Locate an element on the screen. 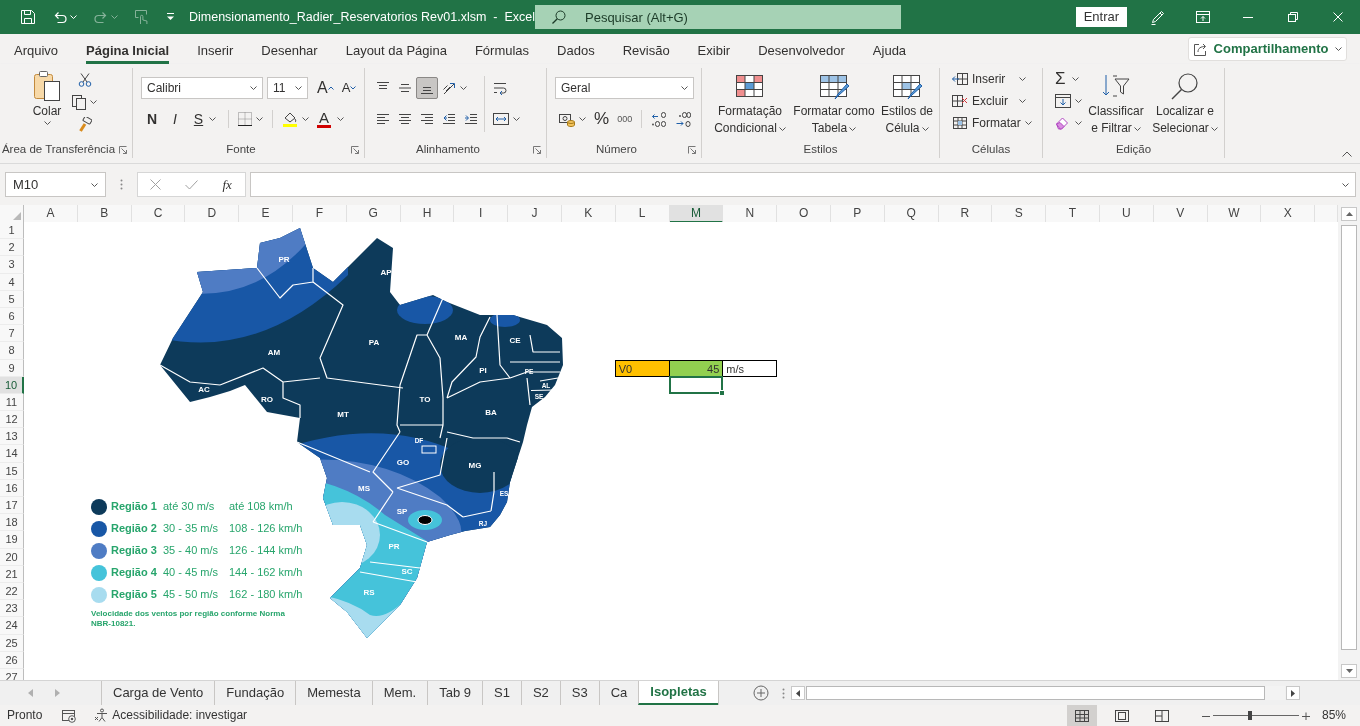 The width and height of the screenshot is (1360, 726). thousands-separator-button: 000 is located at coordinates (625, 119).